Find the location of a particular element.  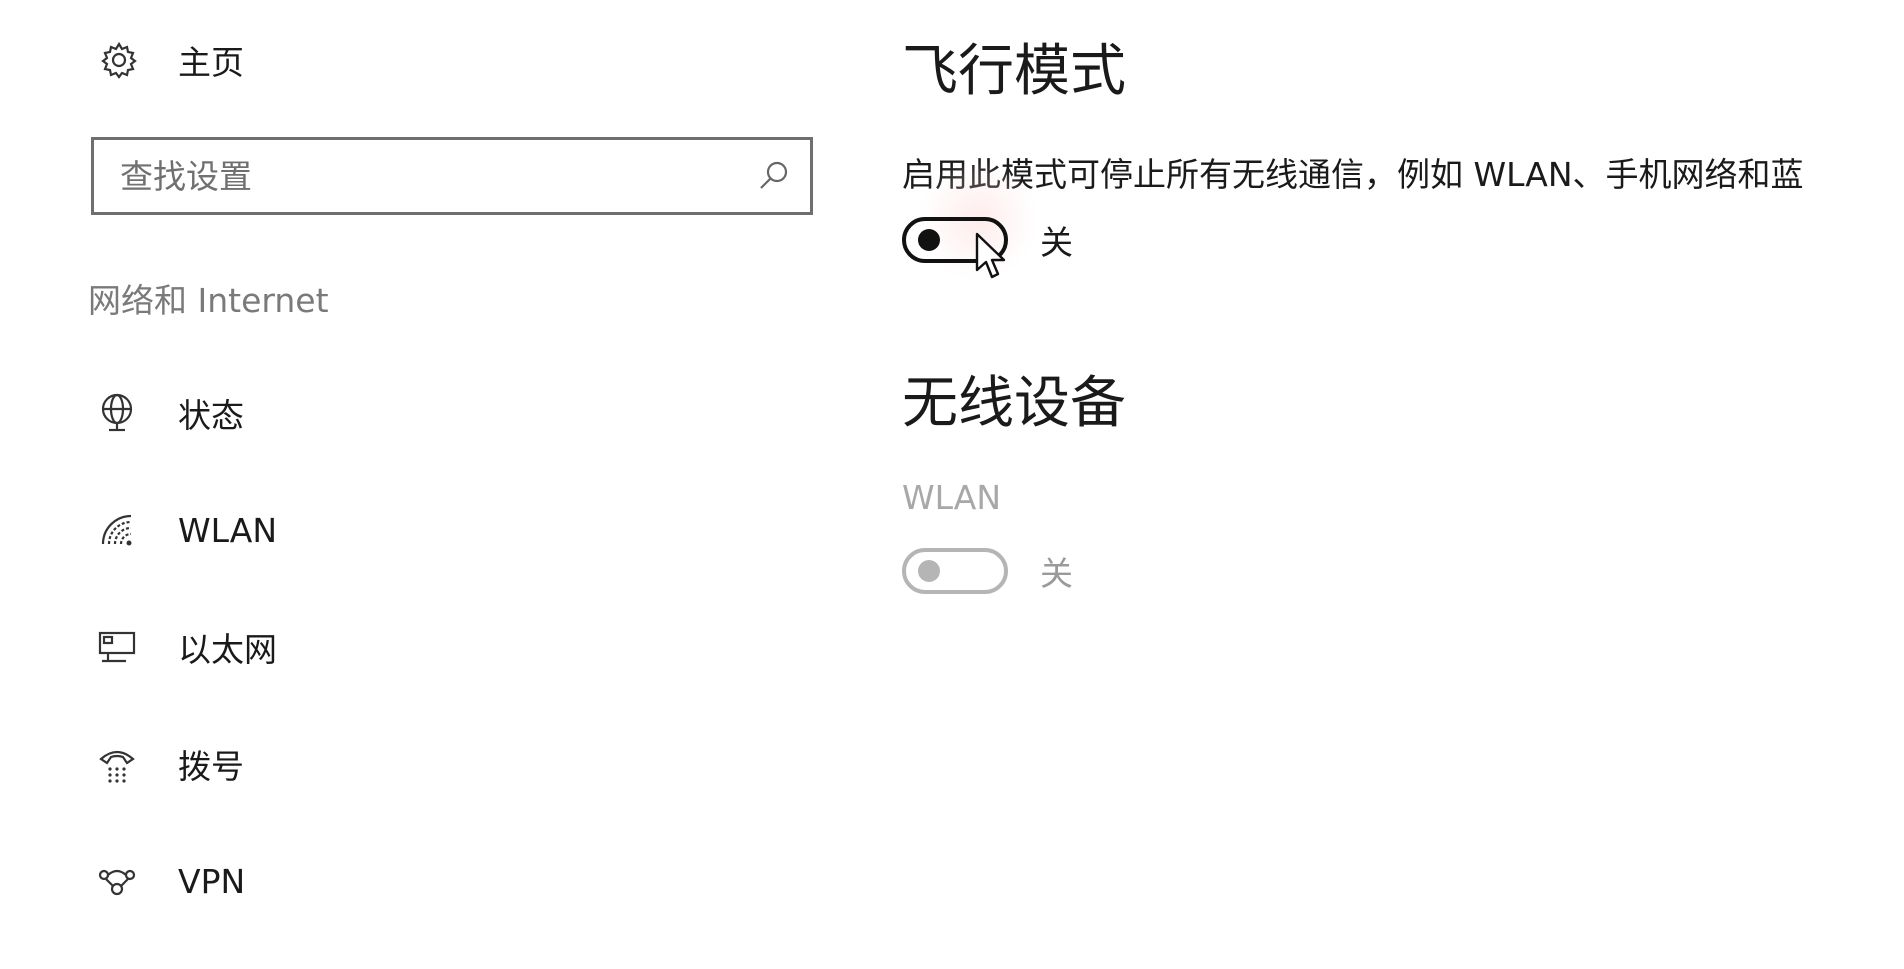

search-input is located at coordinates (419, 176).